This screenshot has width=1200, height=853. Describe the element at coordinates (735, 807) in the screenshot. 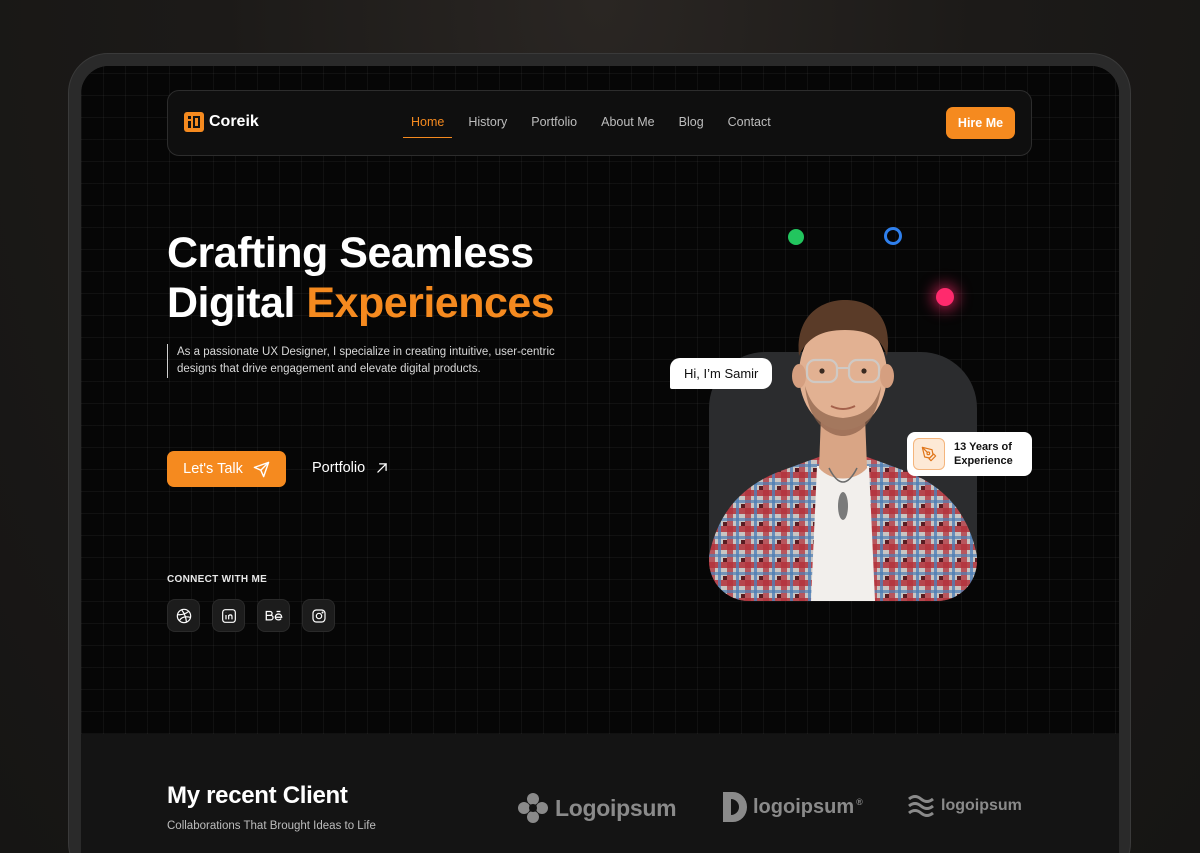

I see `half-circle-logo-icon` at that location.